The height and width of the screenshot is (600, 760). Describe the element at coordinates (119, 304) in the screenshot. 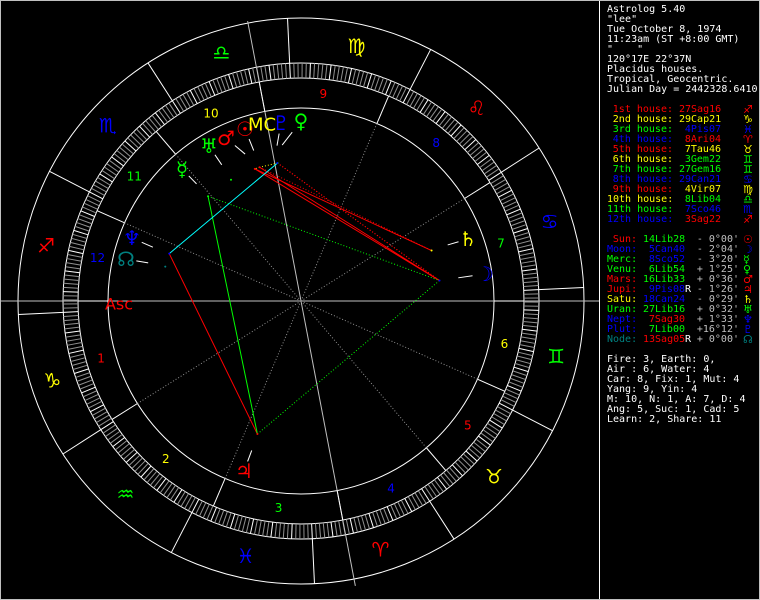

I see `ascendant-label: Asc` at that location.